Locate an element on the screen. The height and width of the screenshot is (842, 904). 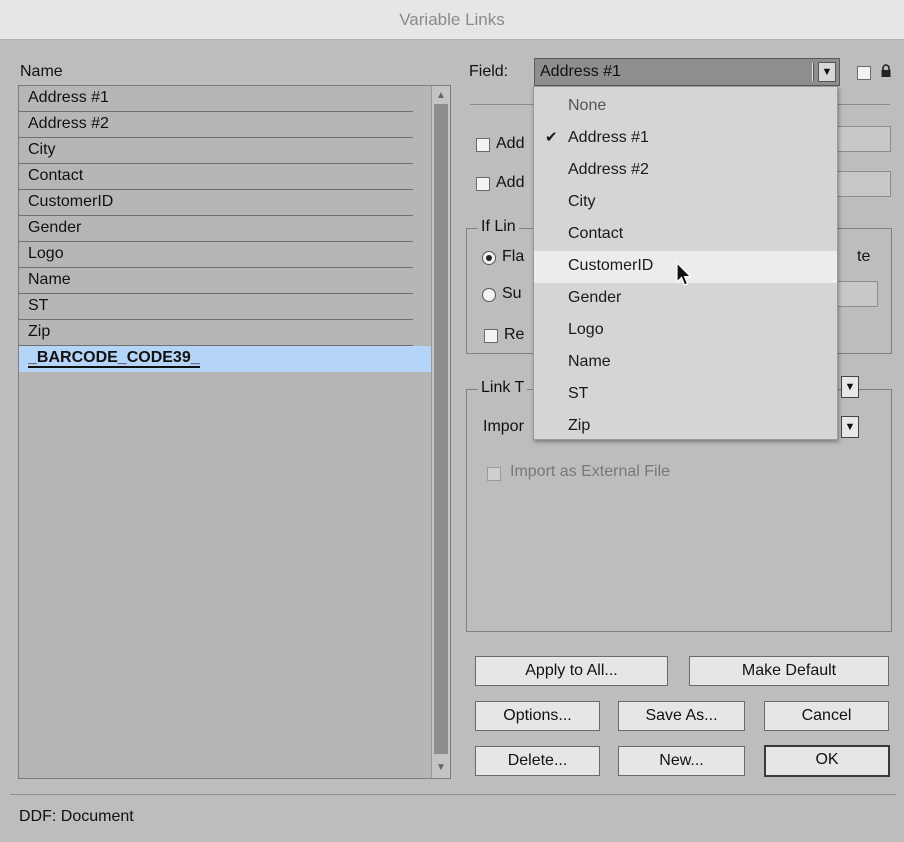
radio-option-2-input is located at coordinates (857, 294).